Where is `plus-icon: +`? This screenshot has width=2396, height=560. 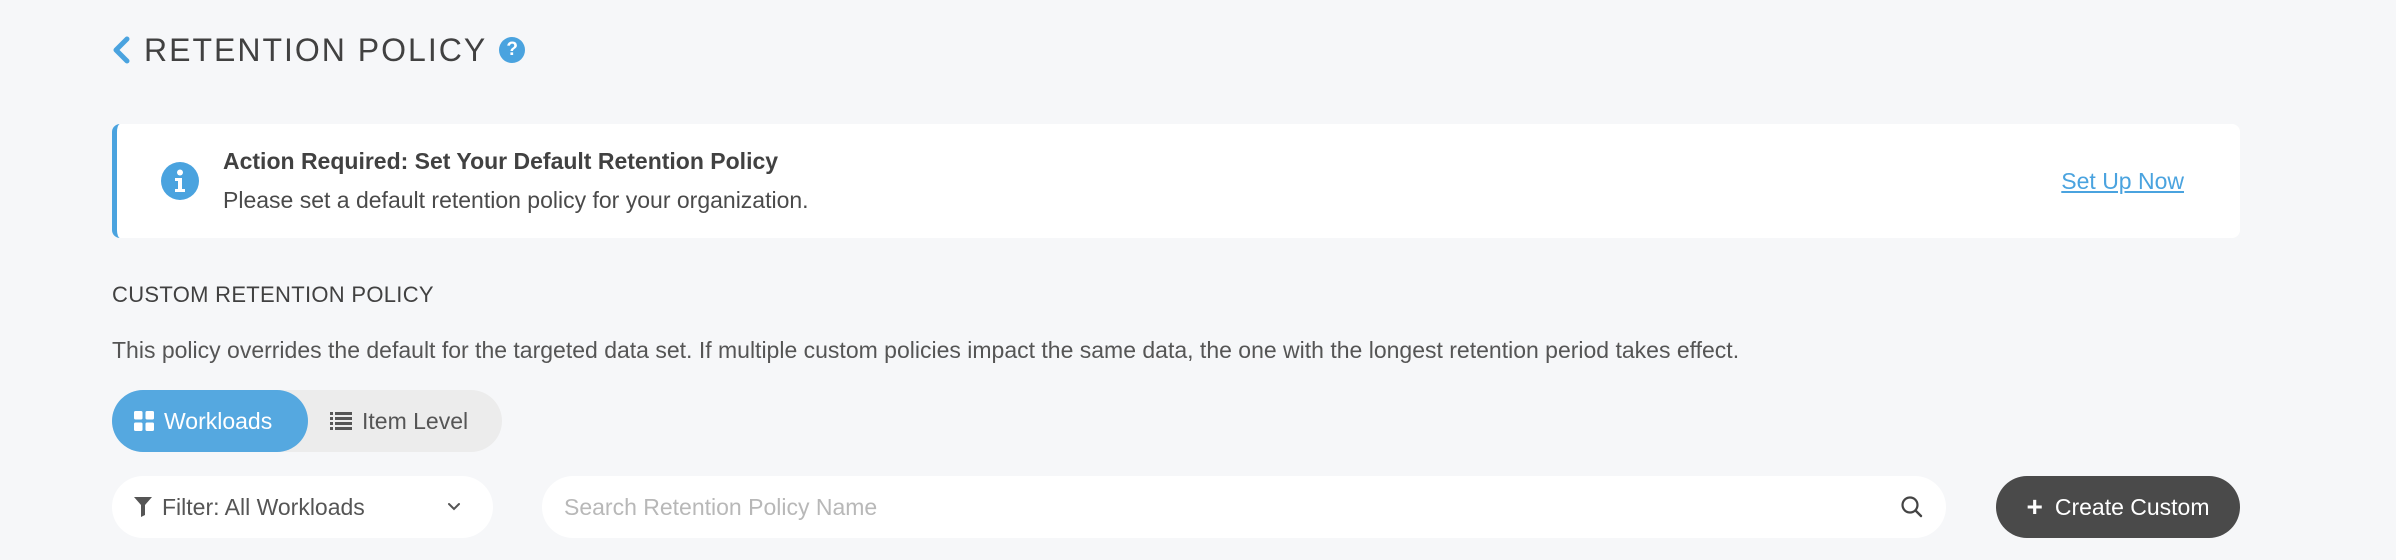 plus-icon: + is located at coordinates (2034, 506).